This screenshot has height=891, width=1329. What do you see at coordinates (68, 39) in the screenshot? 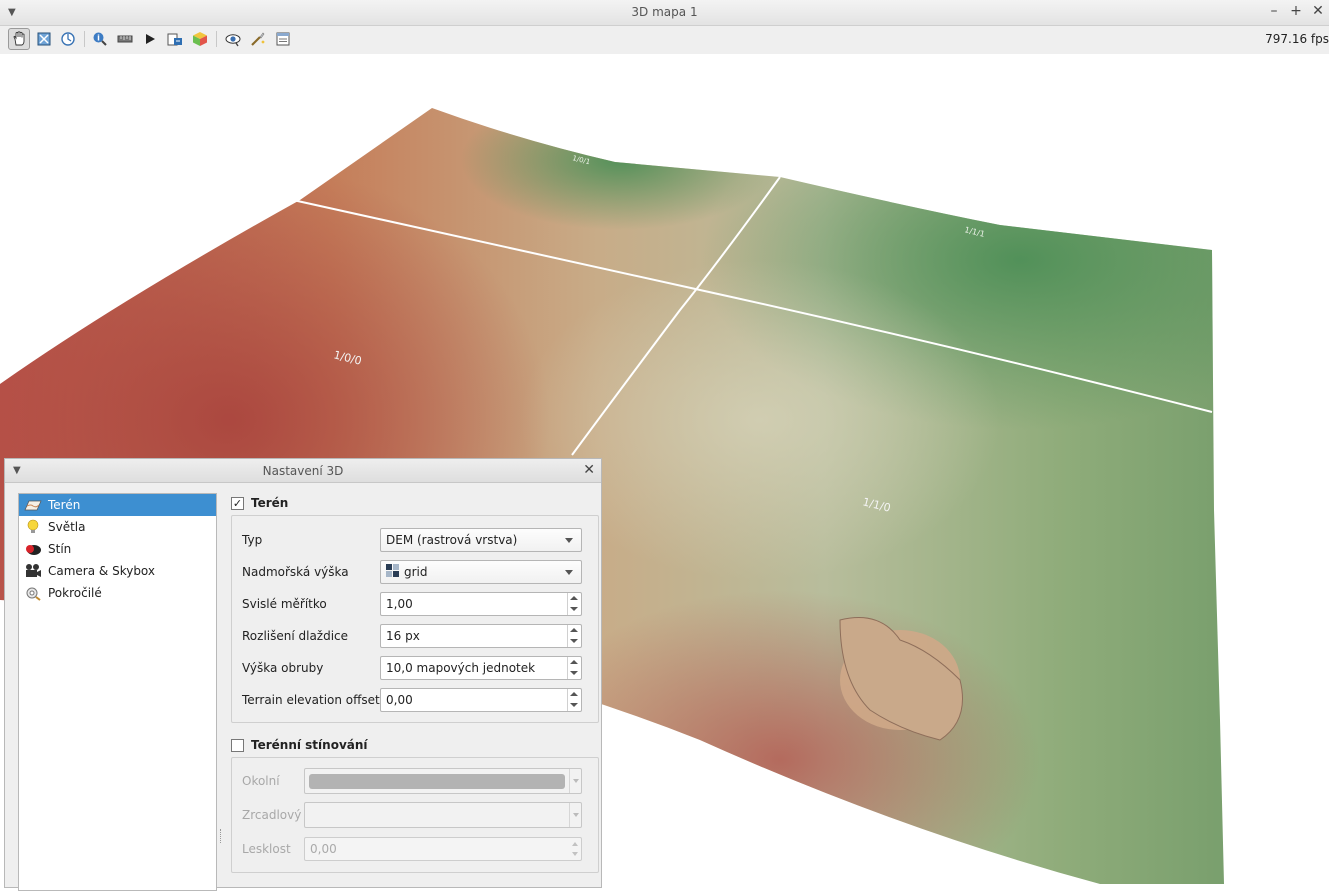
I see `reset-view-icon` at bounding box center [68, 39].